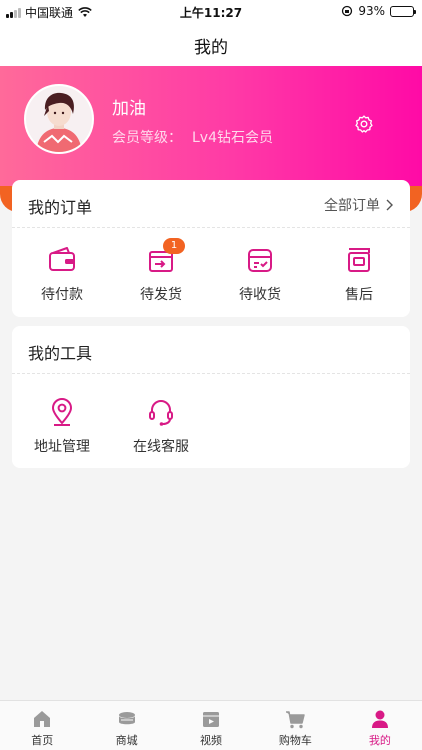 The width and height of the screenshot is (422, 750). What do you see at coordinates (62, 447) in the screenshot?
I see `tool-address-label: 地址管理` at bounding box center [62, 447].